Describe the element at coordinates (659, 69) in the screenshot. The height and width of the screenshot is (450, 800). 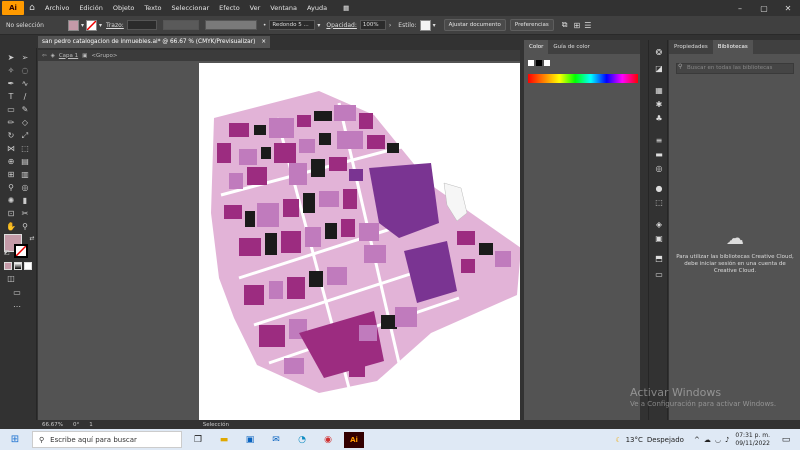
I see `image-trace-icon: ◪` at that location.